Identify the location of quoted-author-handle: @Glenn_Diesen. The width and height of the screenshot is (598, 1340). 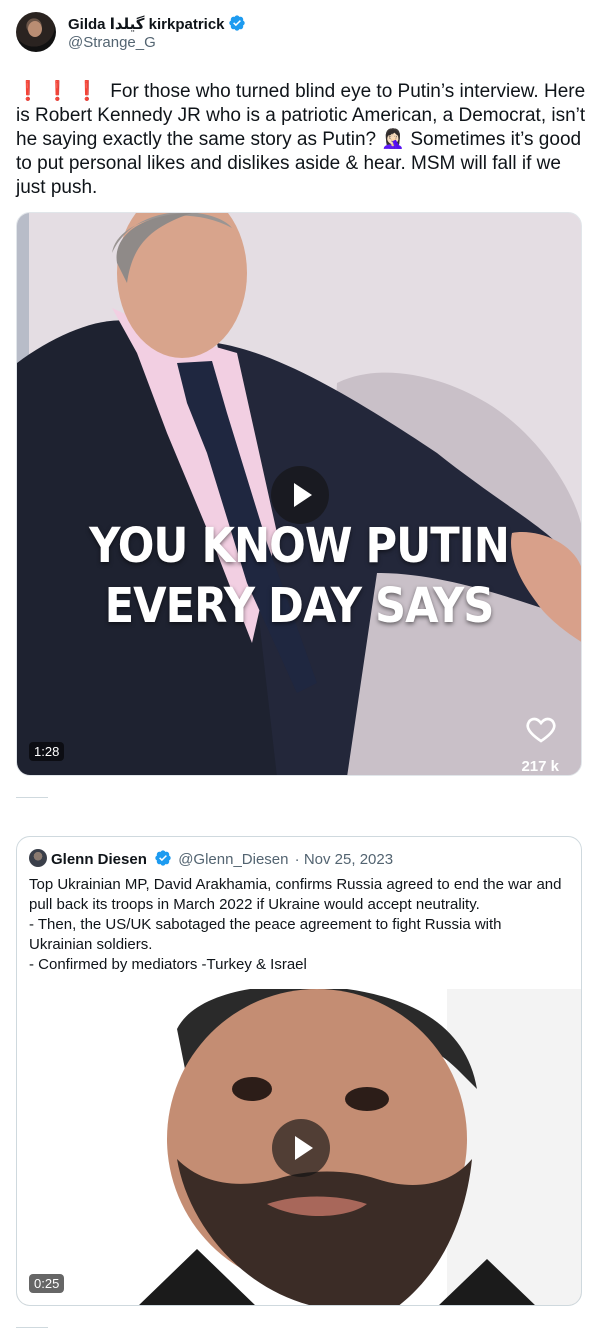
(233, 859).